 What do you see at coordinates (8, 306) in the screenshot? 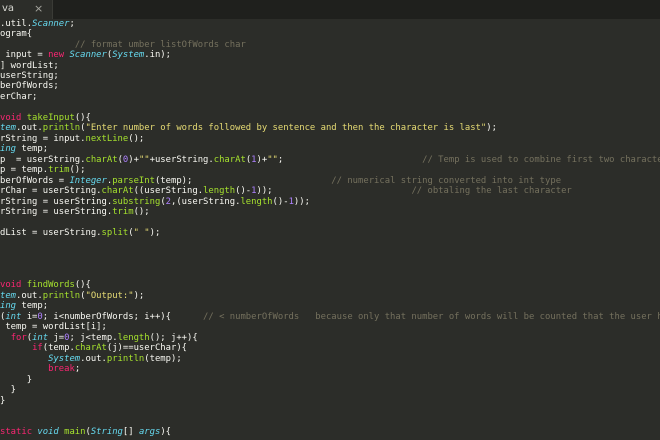
I see `code-token: ing` at bounding box center [8, 306].